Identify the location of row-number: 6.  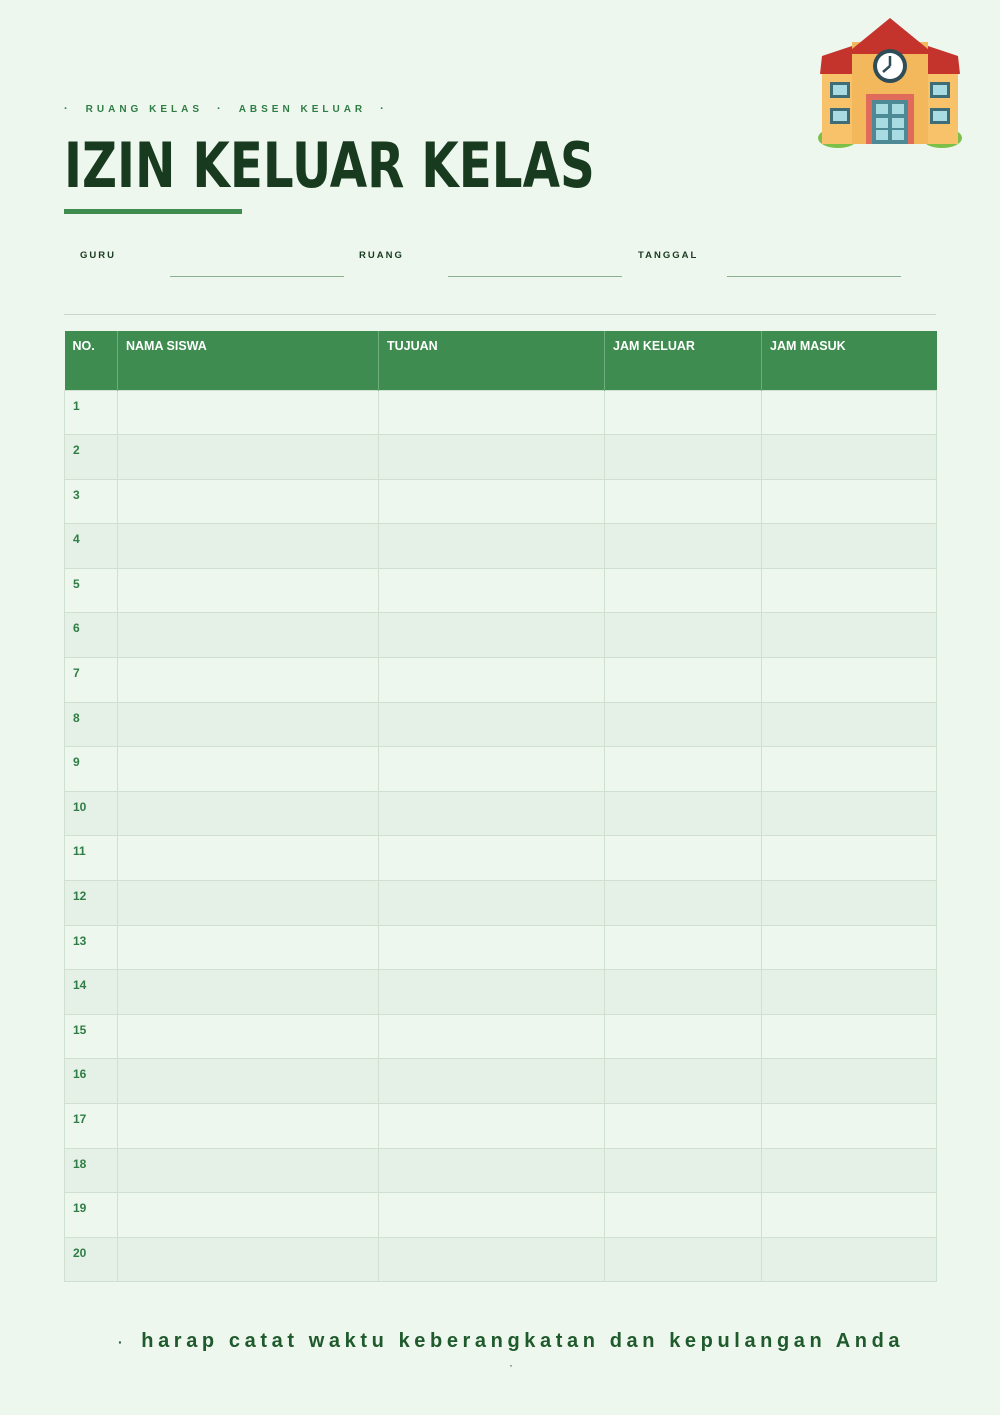
(91, 635).